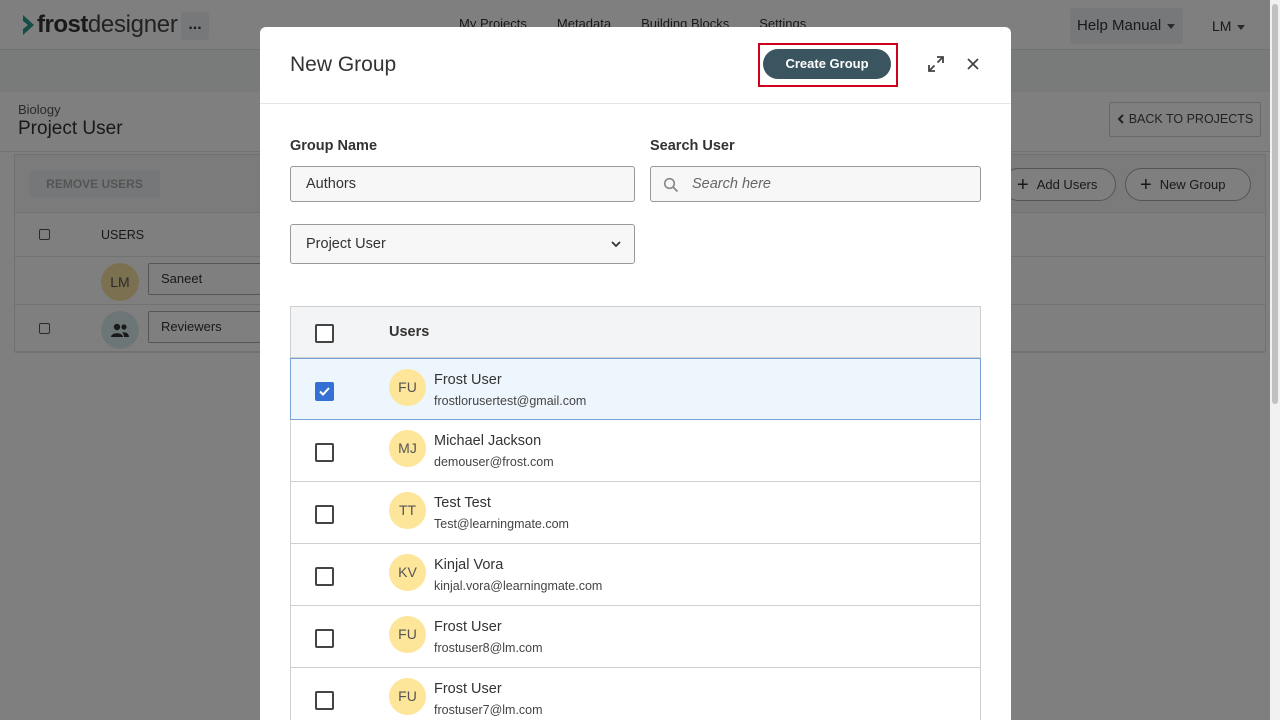  I want to click on user-email: frostlorusertest@gmail.com, so click(510, 401).